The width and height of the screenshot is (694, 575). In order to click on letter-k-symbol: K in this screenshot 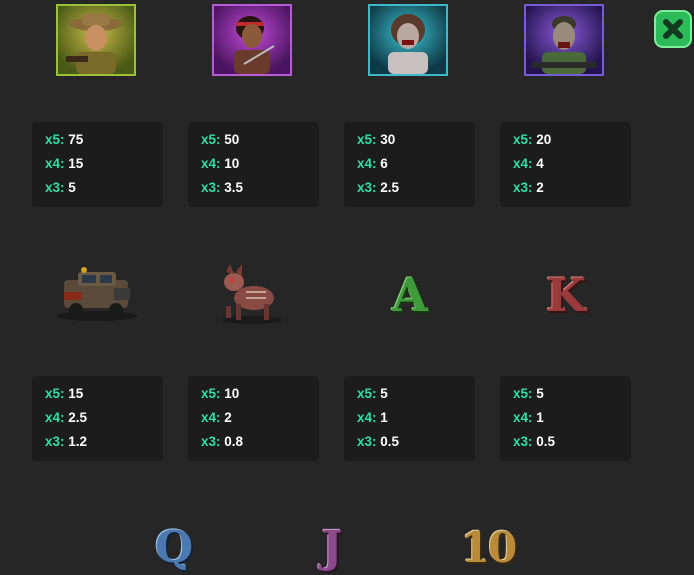, I will do `click(566, 295)`.